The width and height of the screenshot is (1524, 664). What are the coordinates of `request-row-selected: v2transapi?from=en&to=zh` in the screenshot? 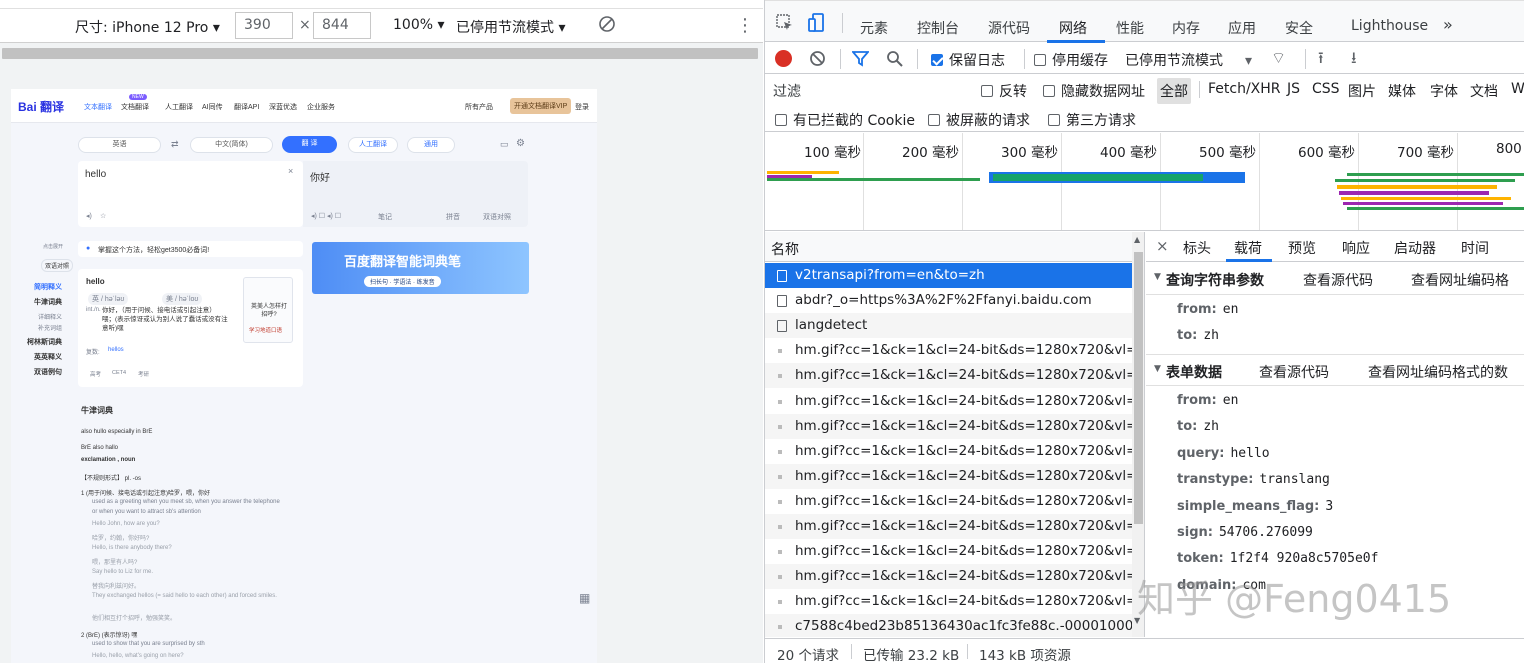 It's located at (954, 275).